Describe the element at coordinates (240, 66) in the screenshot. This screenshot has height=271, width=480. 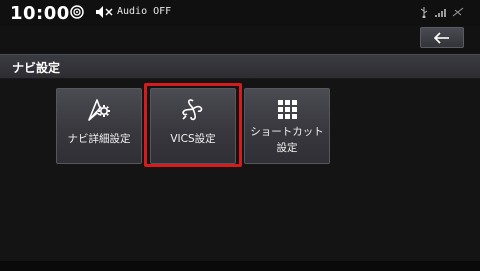
I see `title-bar: ナビ設定` at that location.